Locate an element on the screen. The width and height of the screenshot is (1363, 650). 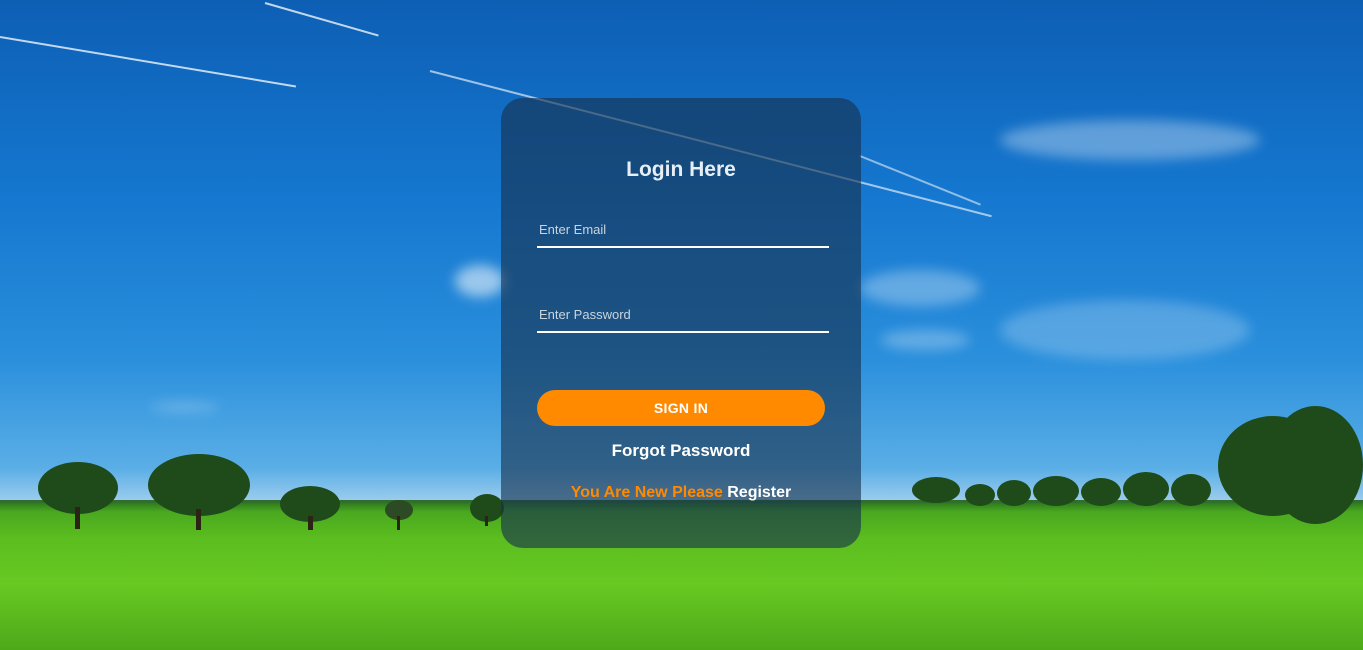
tree-line is located at coordinates (1100, 490).